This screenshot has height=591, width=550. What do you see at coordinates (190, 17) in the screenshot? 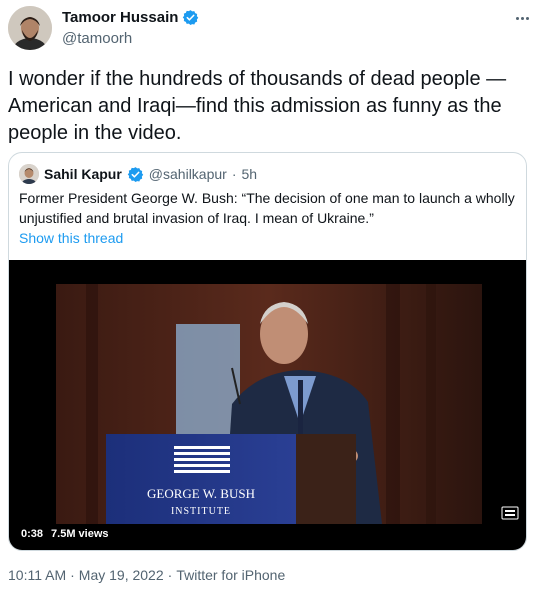
I see `verified-badge-icon` at bounding box center [190, 17].